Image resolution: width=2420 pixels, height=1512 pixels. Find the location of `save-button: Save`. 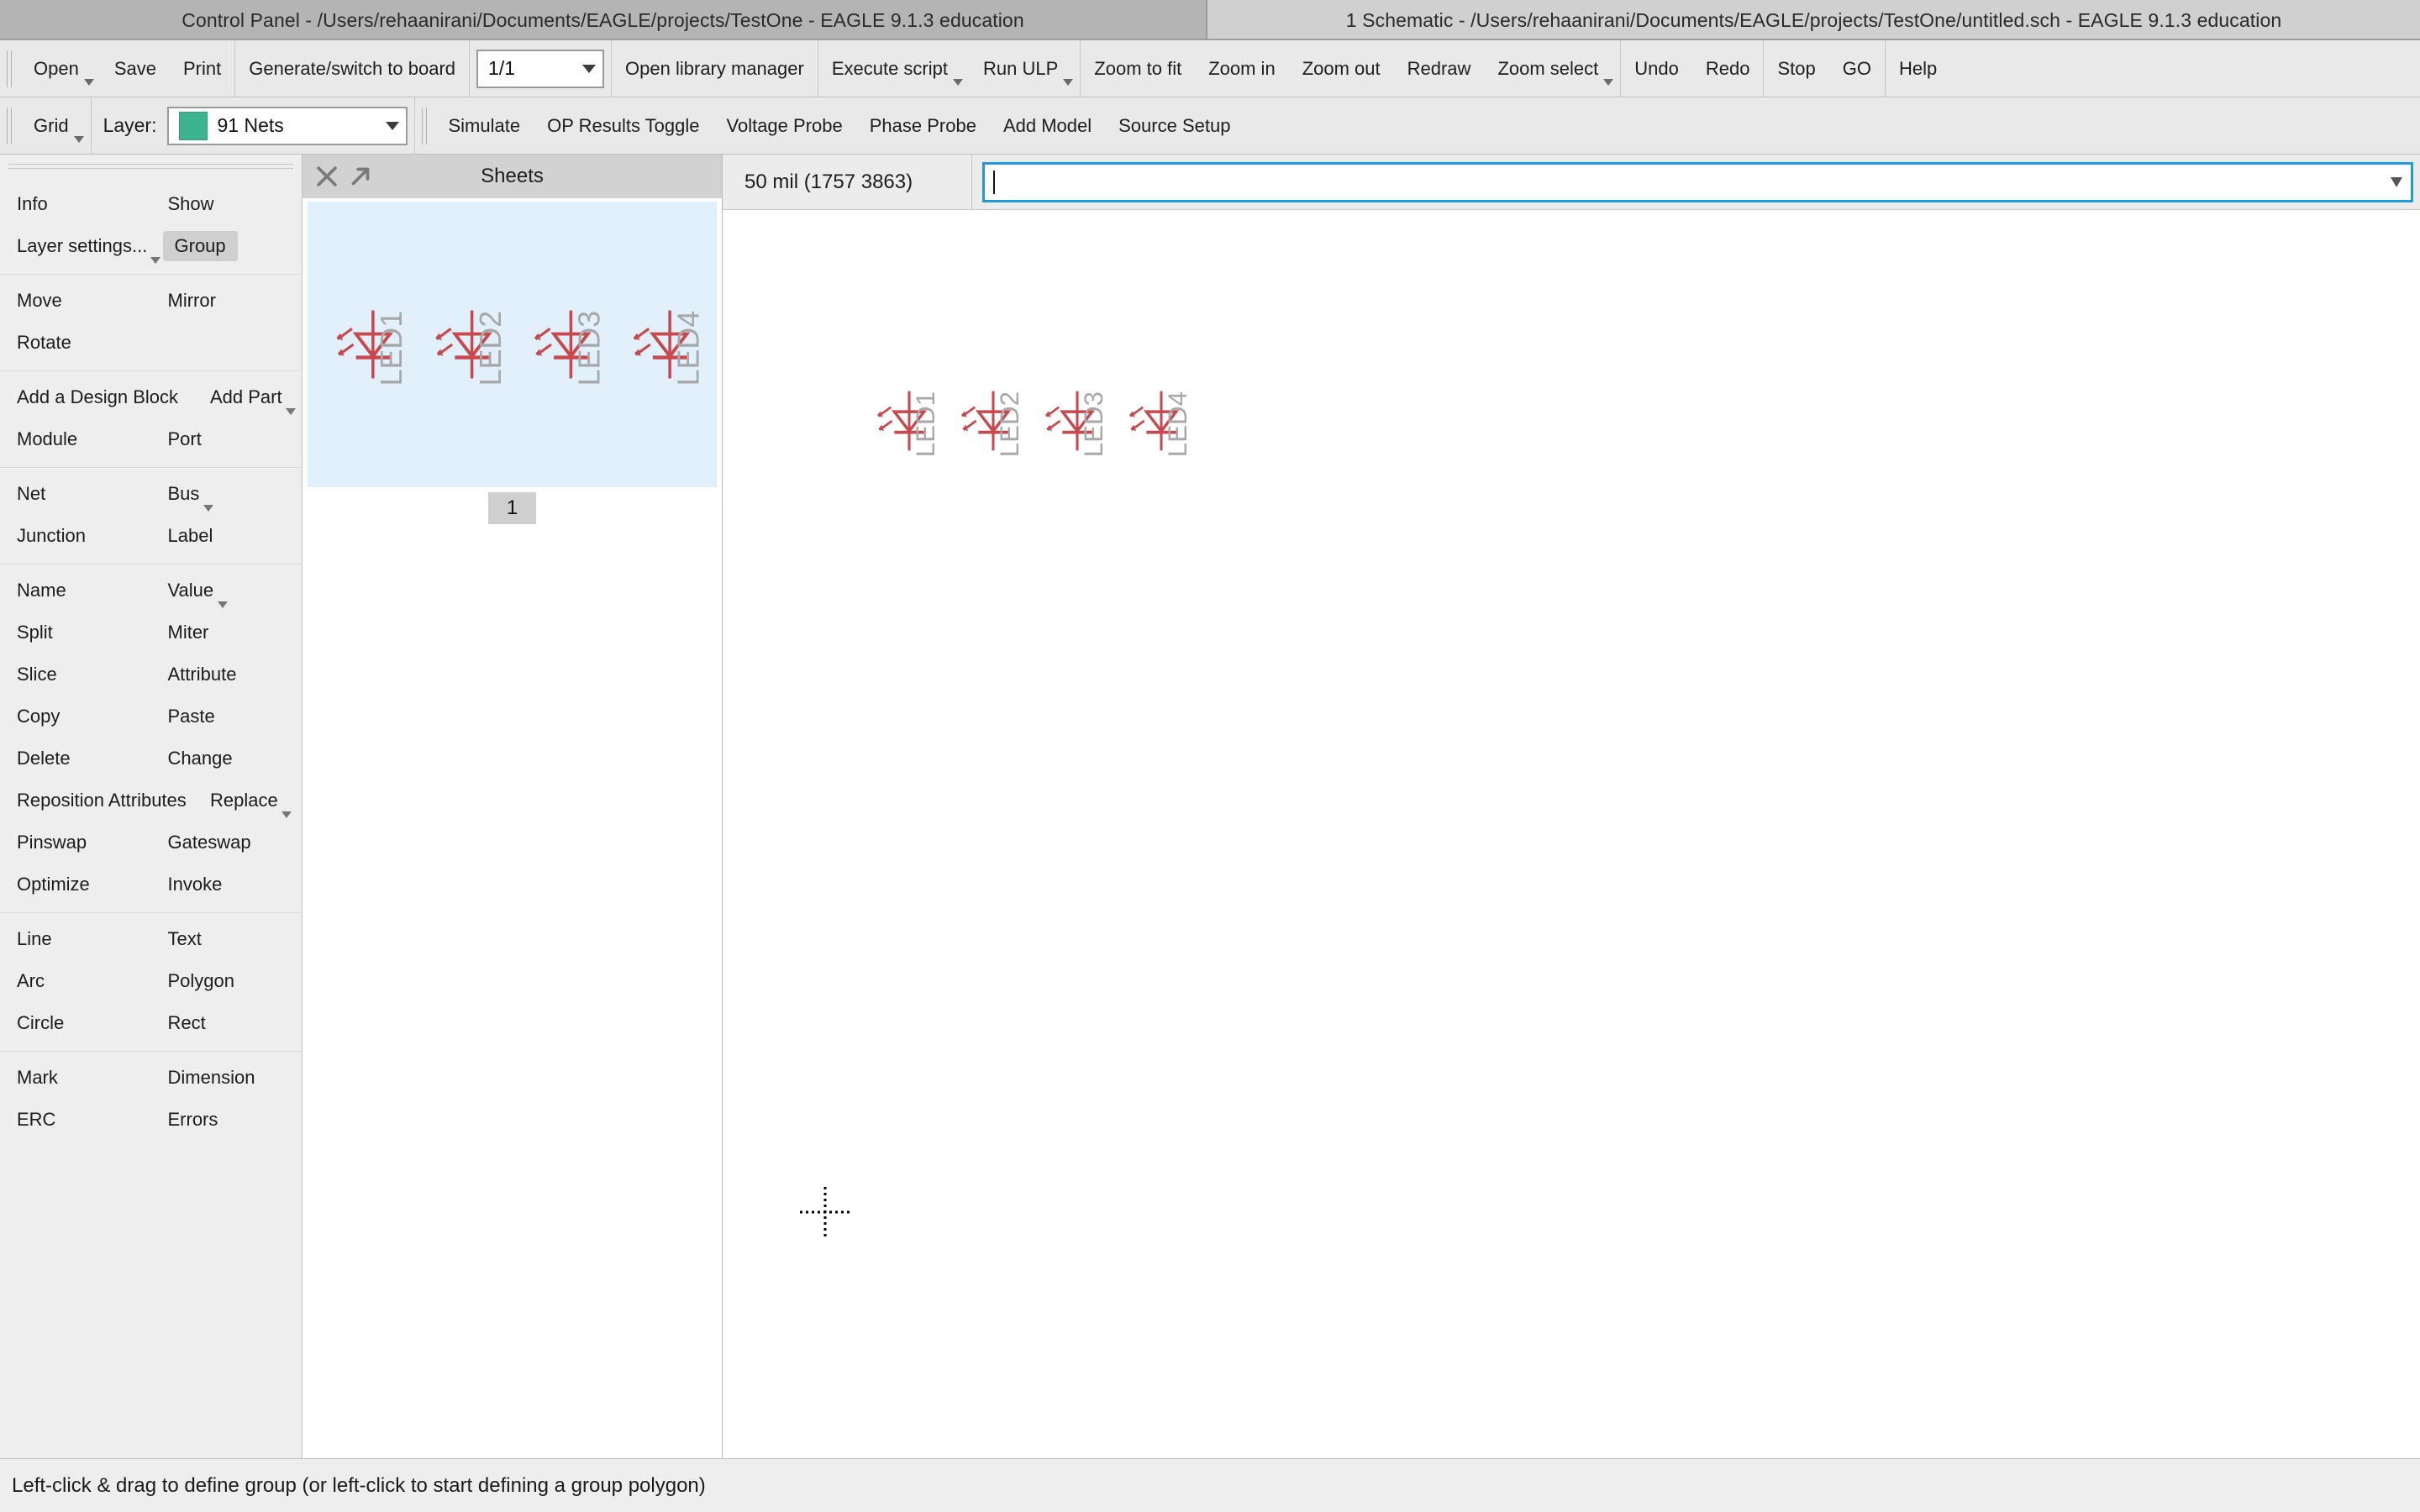

save-button: Save is located at coordinates (135, 69).